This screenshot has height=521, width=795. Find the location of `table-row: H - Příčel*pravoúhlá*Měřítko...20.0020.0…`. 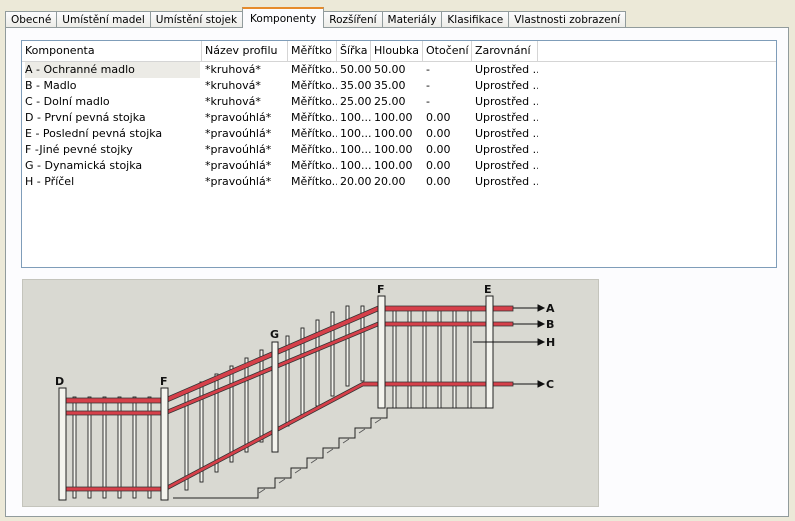

table-row: H - Příčel*pravoúhlá*Měřítko...20.0020.0… is located at coordinates (399, 182).